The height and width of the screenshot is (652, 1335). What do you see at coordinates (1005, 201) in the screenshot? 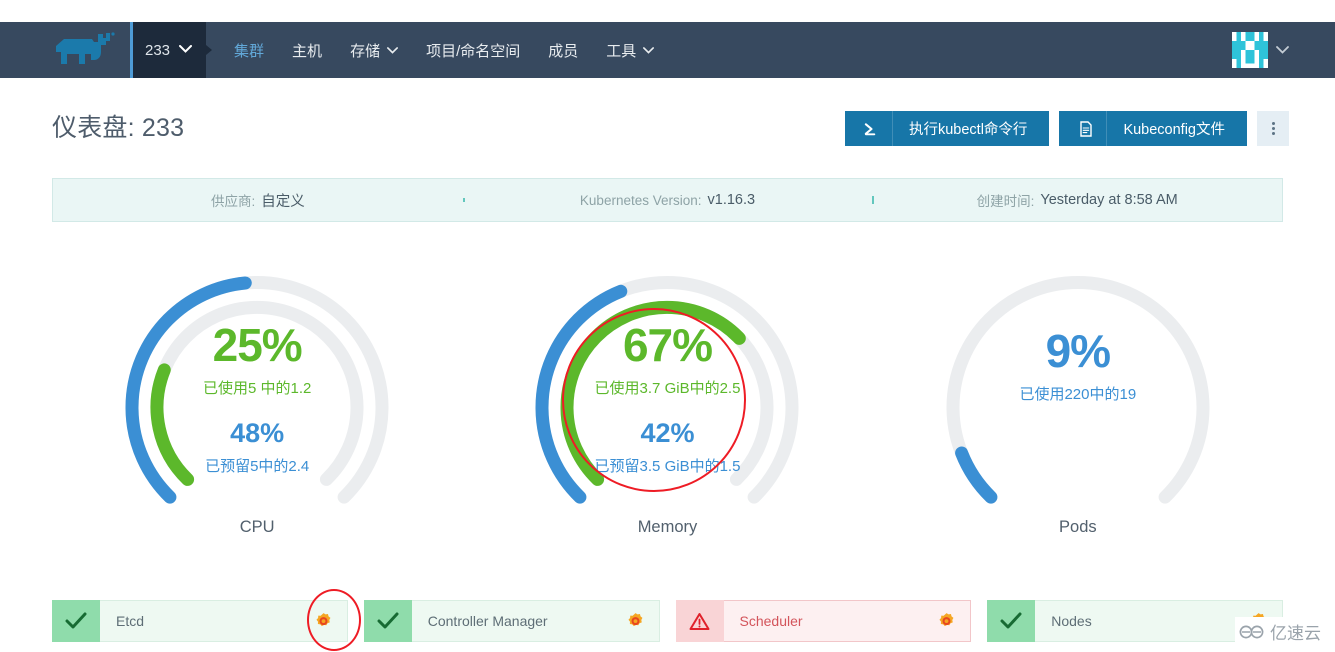
I see `info-created-key: 创建时间:` at bounding box center [1005, 201].